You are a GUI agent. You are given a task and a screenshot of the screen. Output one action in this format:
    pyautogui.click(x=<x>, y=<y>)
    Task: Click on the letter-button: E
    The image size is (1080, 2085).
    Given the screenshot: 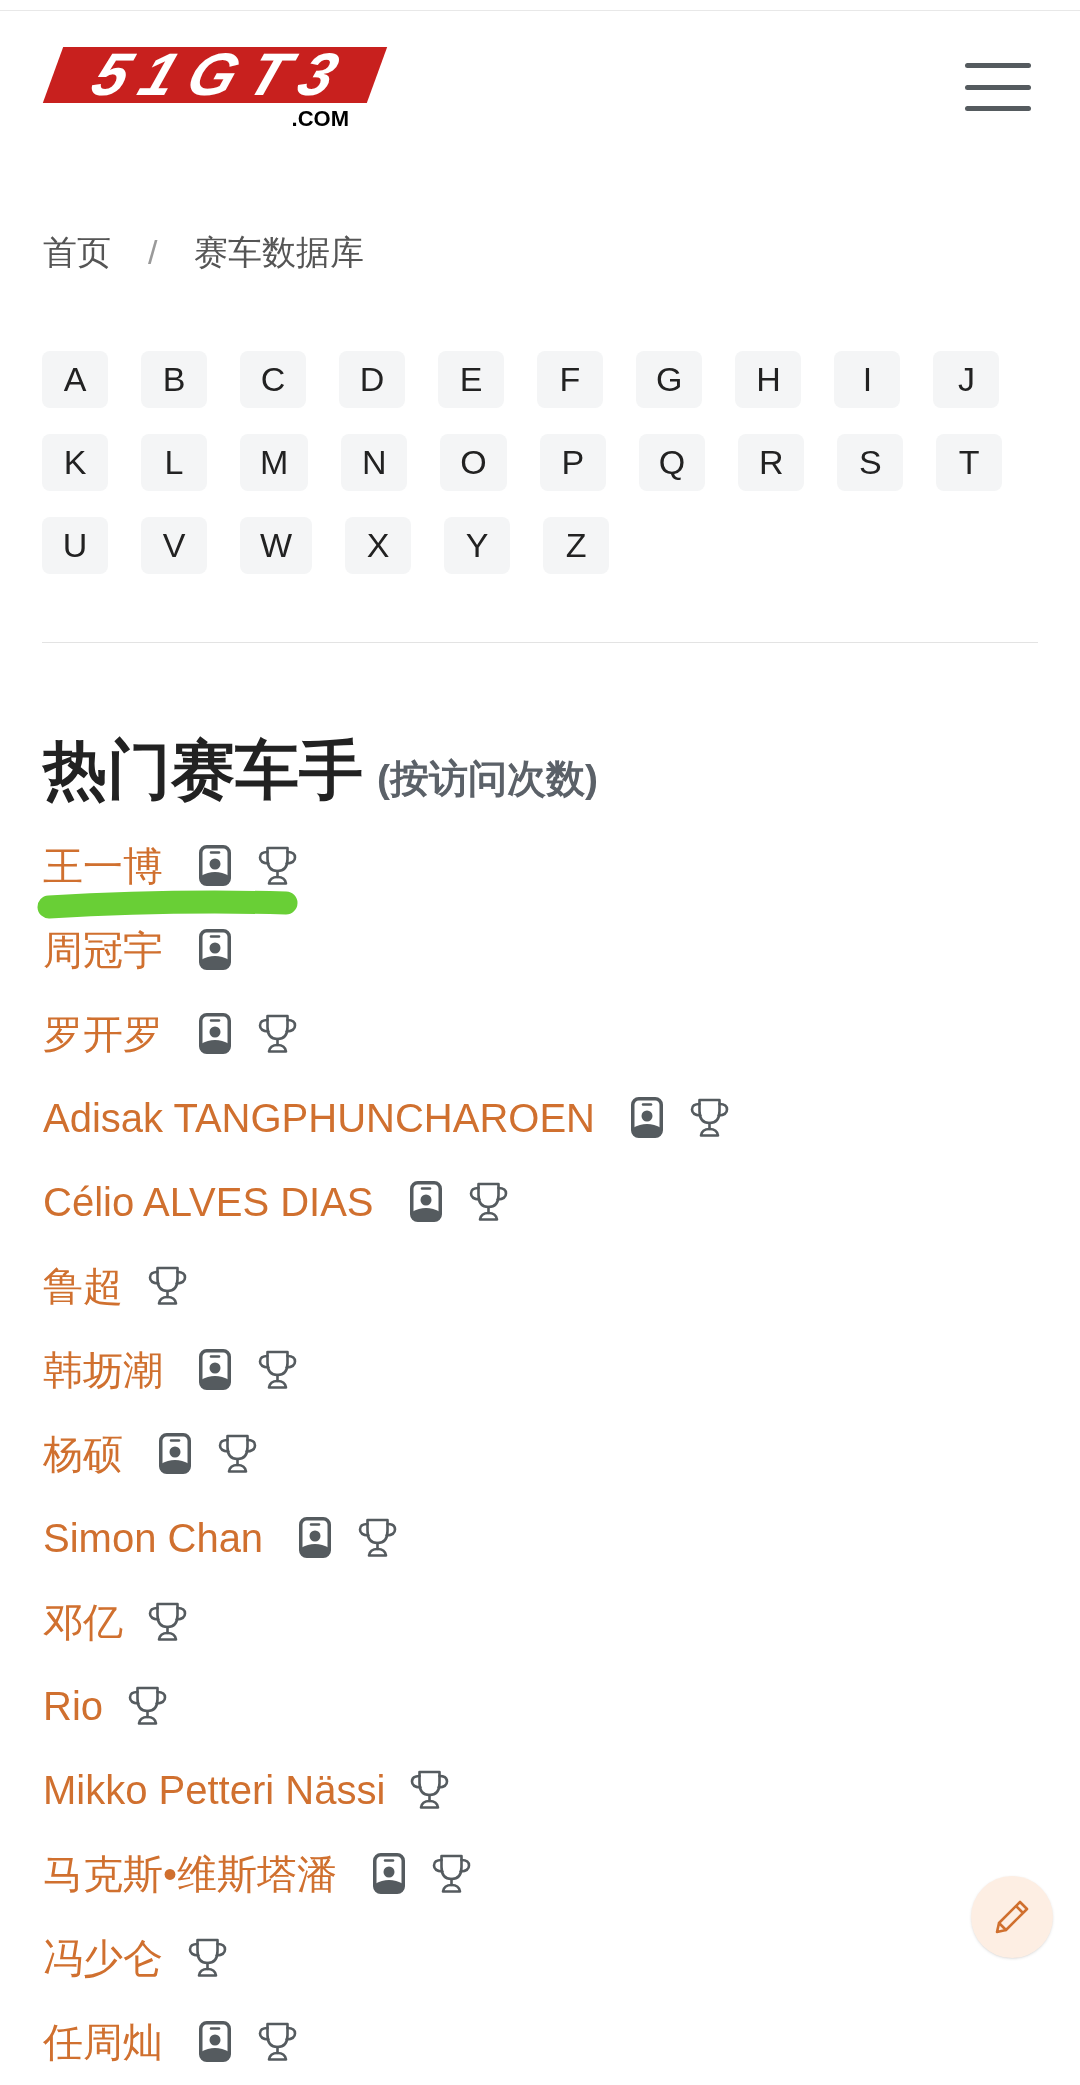 What is the action you would take?
    pyautogui.click(x=471, y=379)
    